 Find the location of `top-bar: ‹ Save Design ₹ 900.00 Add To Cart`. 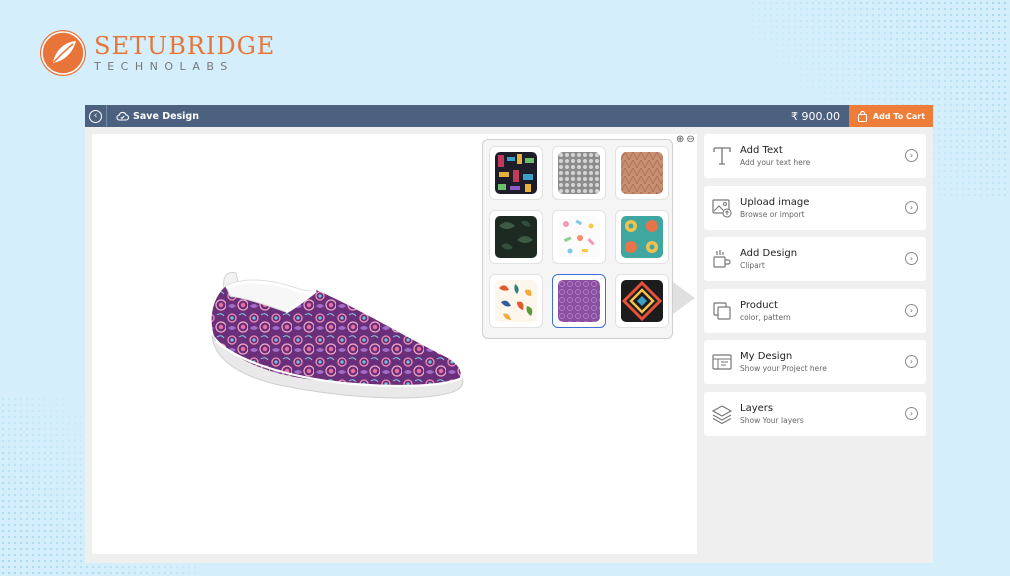

top-bar: ‹ Save Design ₹ 900.00 Add To Cart is located at coordinates (509, 116).